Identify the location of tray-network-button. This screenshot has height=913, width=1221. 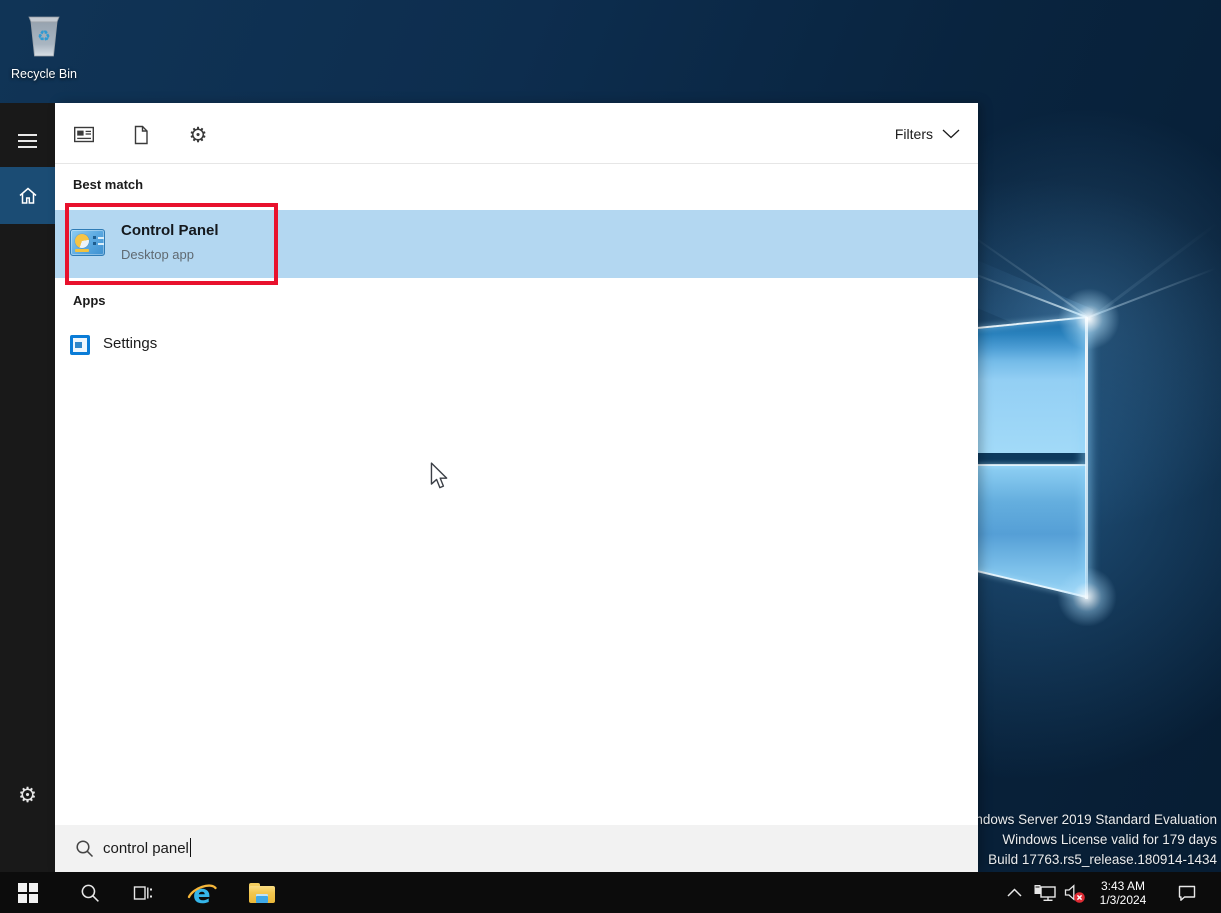
(1045, 892).